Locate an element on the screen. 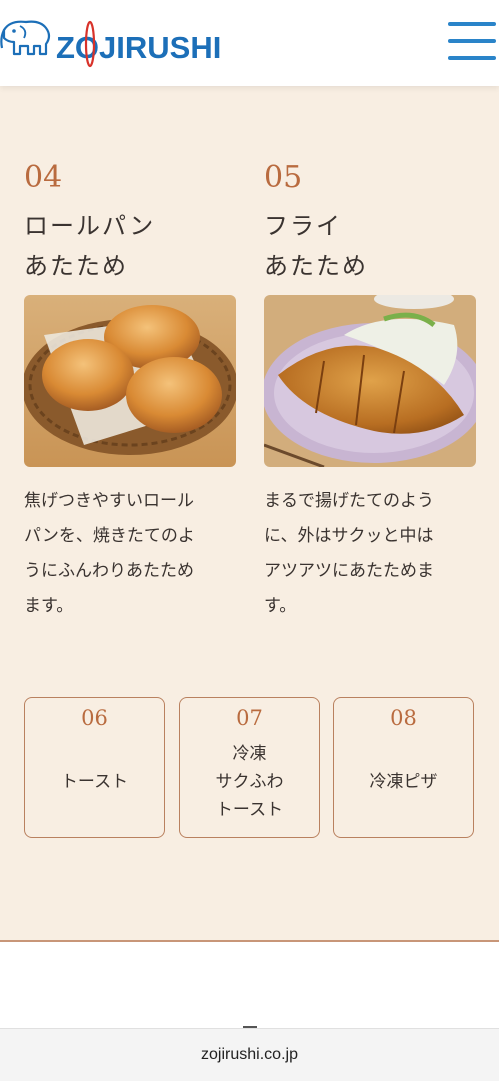 Image resolution: width=499 pixels, height=1081 pixels. browser-address-bar: zojirushi.co.jp is located at coordinates (249, 1054).